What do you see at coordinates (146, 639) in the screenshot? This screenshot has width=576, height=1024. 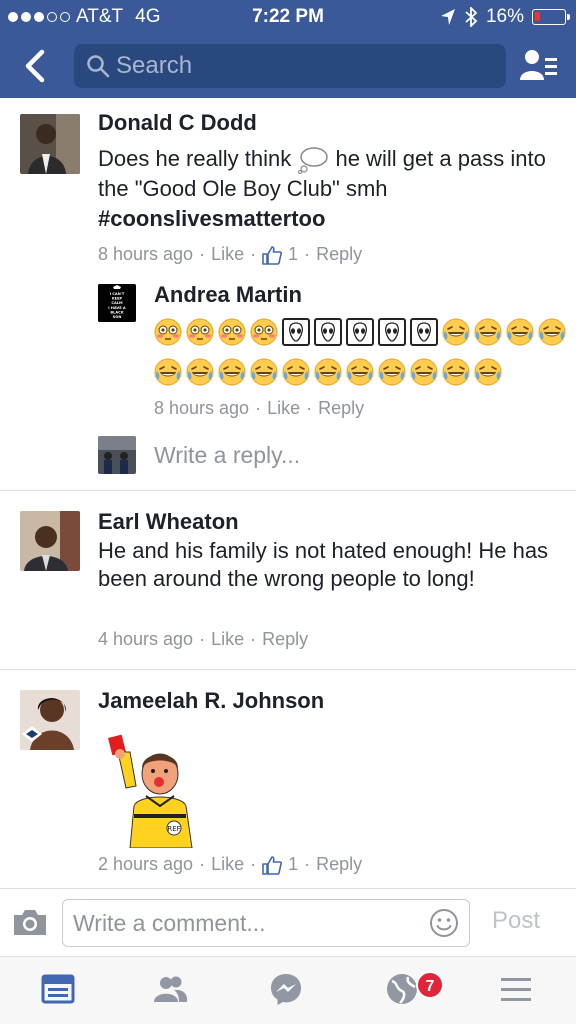 I see `timestamp: 4 hours ago` at bounding box center [146, 639].